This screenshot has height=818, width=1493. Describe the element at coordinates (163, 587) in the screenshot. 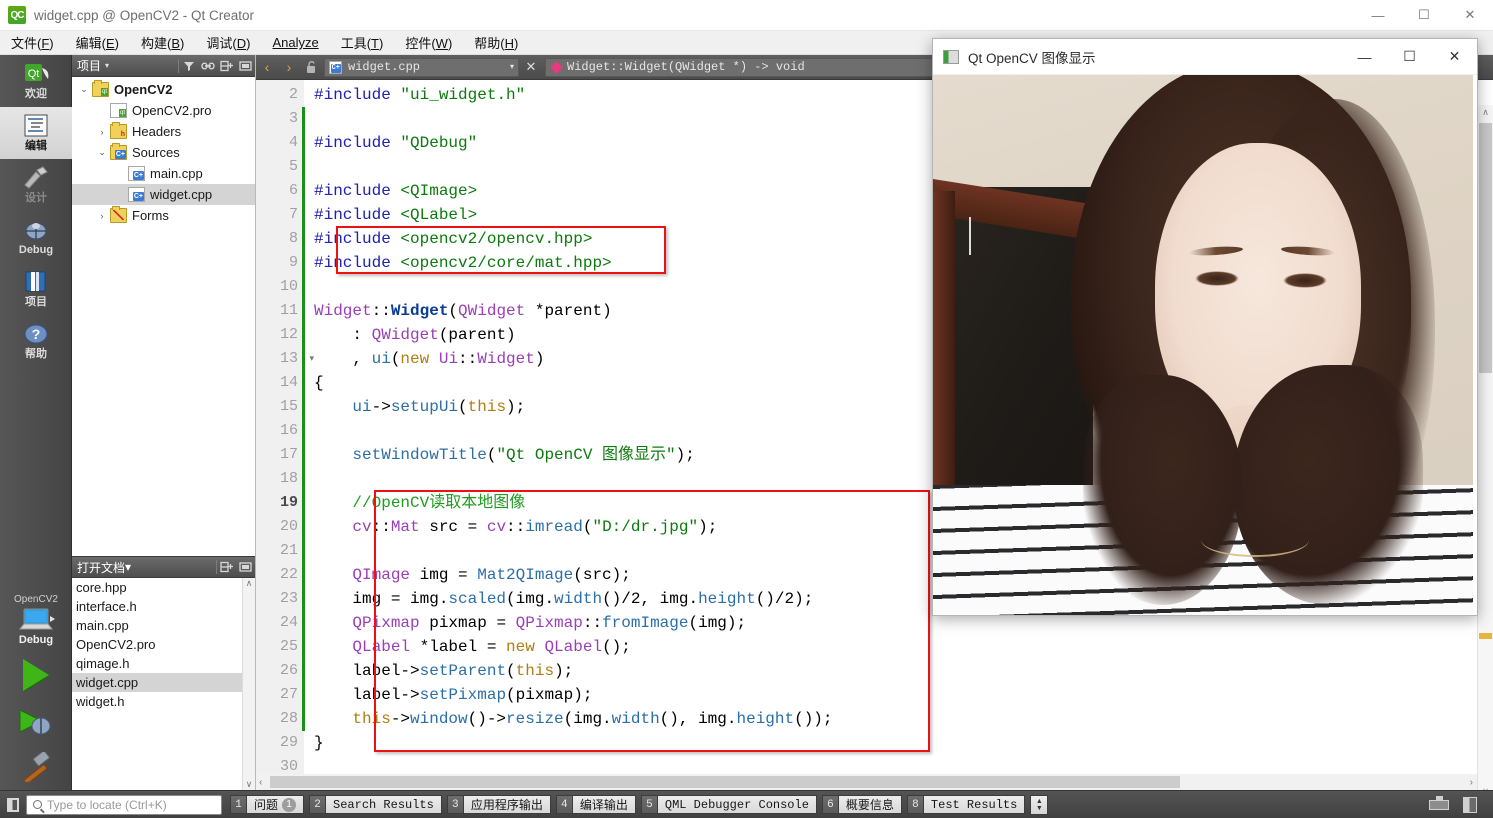

I see `open-document-core.hpp: core.hpp` at that location.